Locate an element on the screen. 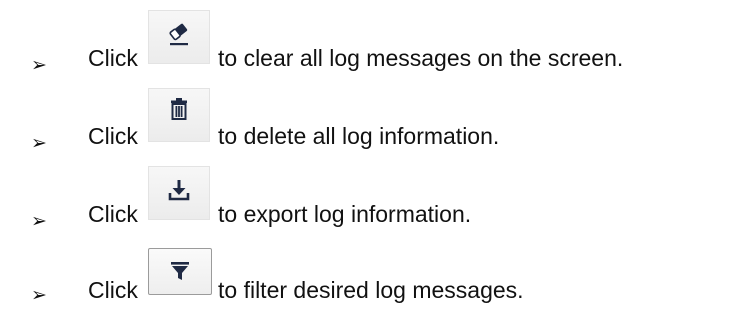 This screenshot has width=739, height=315. instruction-text: to filter desired log messages. is located at coordinates (371, 290).